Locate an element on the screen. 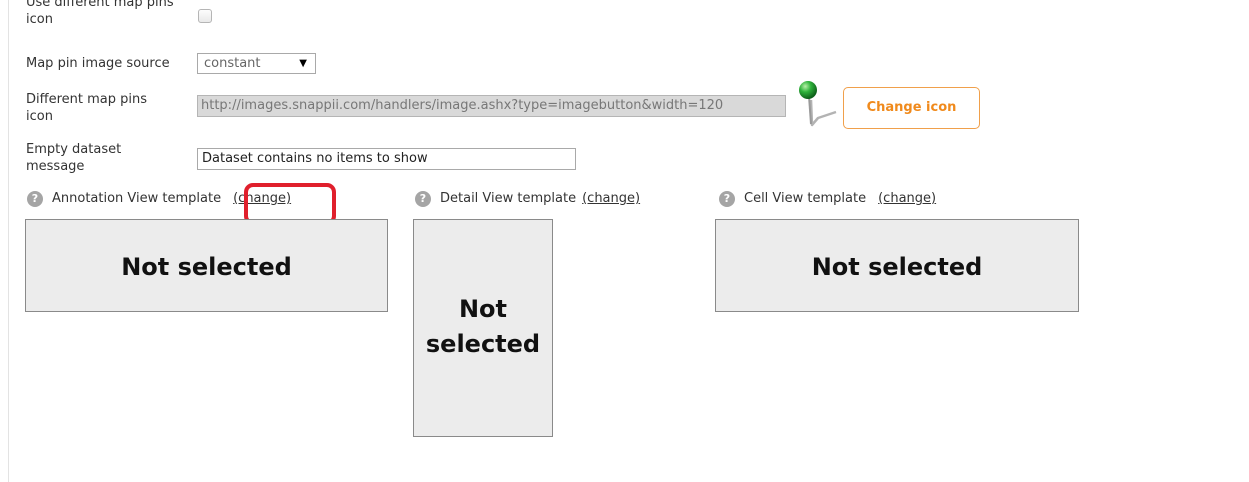  detail-template-change-link: (change) is located at coordinates (611, 198).